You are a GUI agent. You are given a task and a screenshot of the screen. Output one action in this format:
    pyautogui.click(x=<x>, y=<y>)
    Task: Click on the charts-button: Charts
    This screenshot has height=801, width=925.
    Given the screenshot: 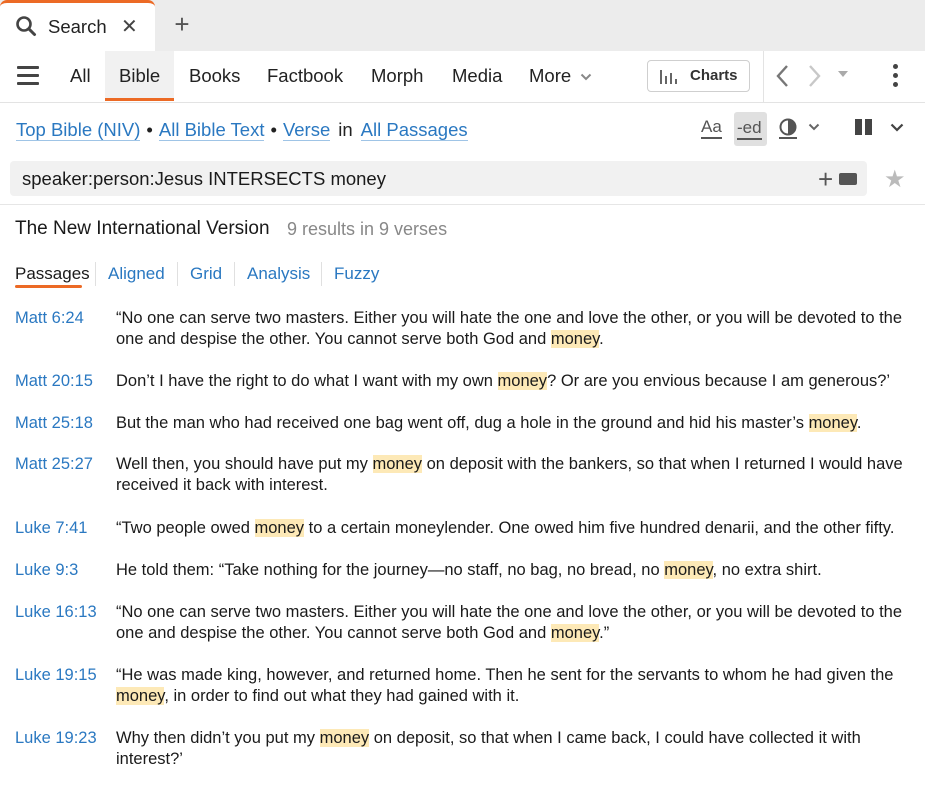 What is the action you would take?
    pyautogui.click(x=698, y=76)
    